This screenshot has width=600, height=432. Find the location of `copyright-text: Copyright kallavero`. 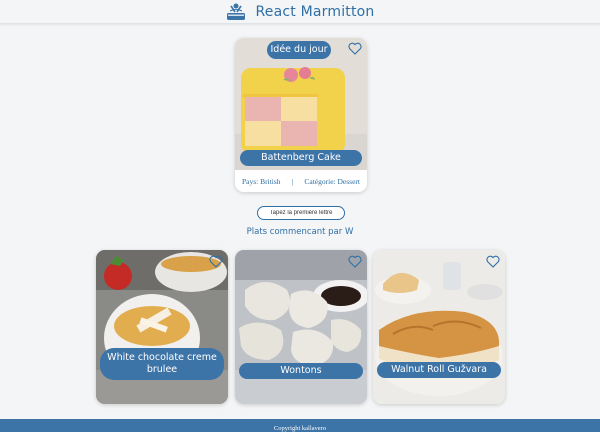

copyright-text: Copyright kallavero is located at coordinates (300, 428).